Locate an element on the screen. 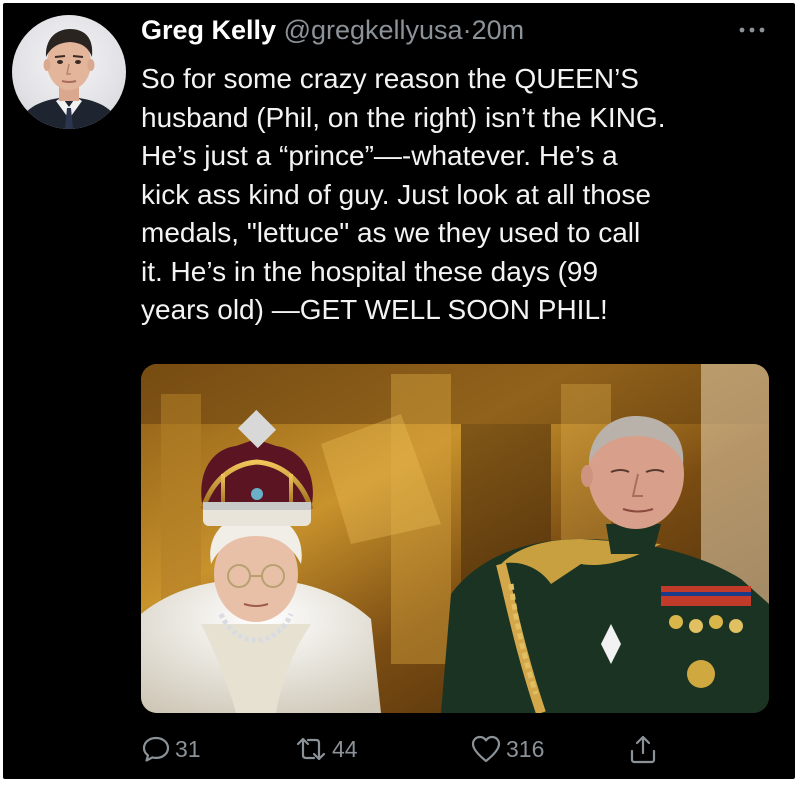 The width and height of the screenshot is (800, 785). tweet-header: Greg Kelly @gregkellyusa·20m is located at coordinates (332, 30).